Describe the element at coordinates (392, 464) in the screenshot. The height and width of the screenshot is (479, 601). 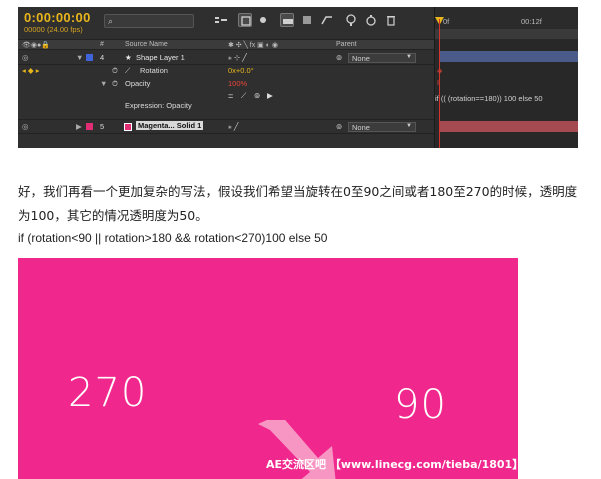
I see `watermark-text: AE交流区吧 【www.linecg.com/tieba/1801】` at that location.